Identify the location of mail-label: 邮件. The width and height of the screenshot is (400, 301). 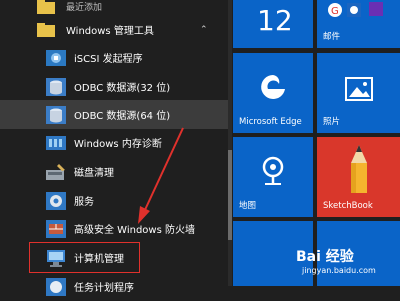
(332, 37).